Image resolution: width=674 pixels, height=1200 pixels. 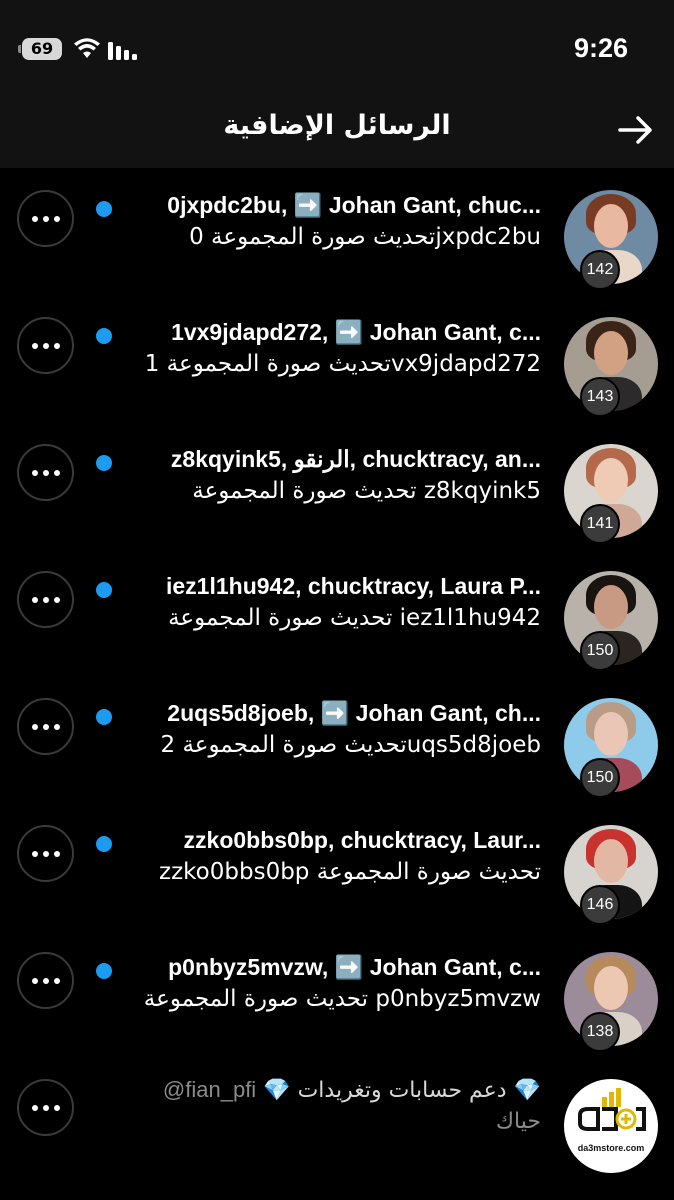 What do you see at coordinates (342, 364) in the screenshot?
I see `conversation-preview: تحديث صورة المجموعة 1vx9jdapd272` at bounding box center [342, 364].